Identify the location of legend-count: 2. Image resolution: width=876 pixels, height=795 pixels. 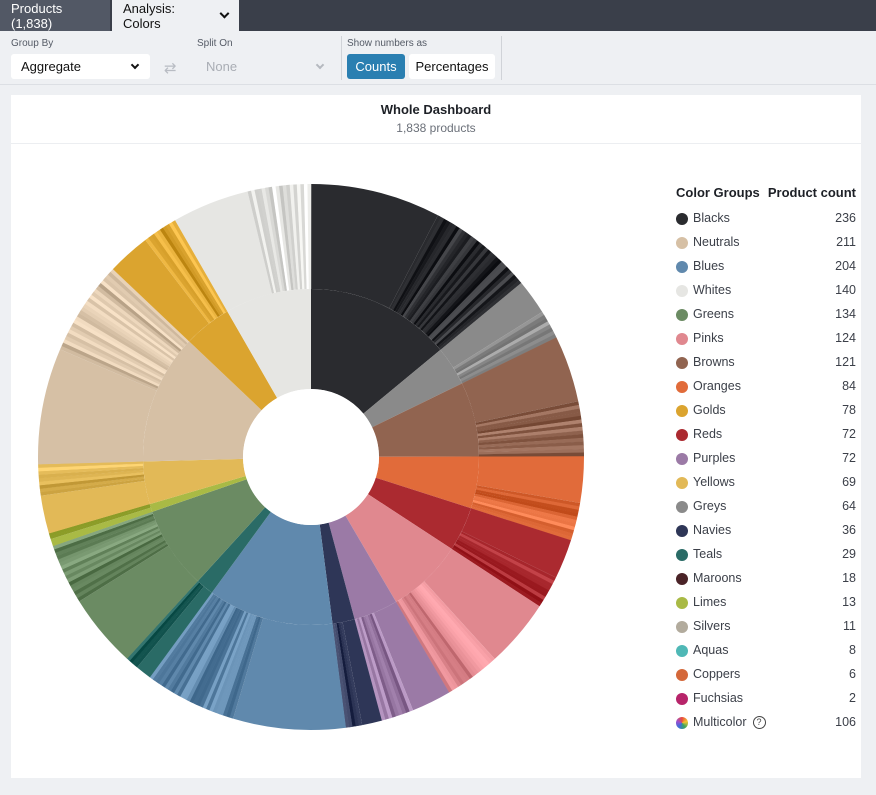
(852, 698).